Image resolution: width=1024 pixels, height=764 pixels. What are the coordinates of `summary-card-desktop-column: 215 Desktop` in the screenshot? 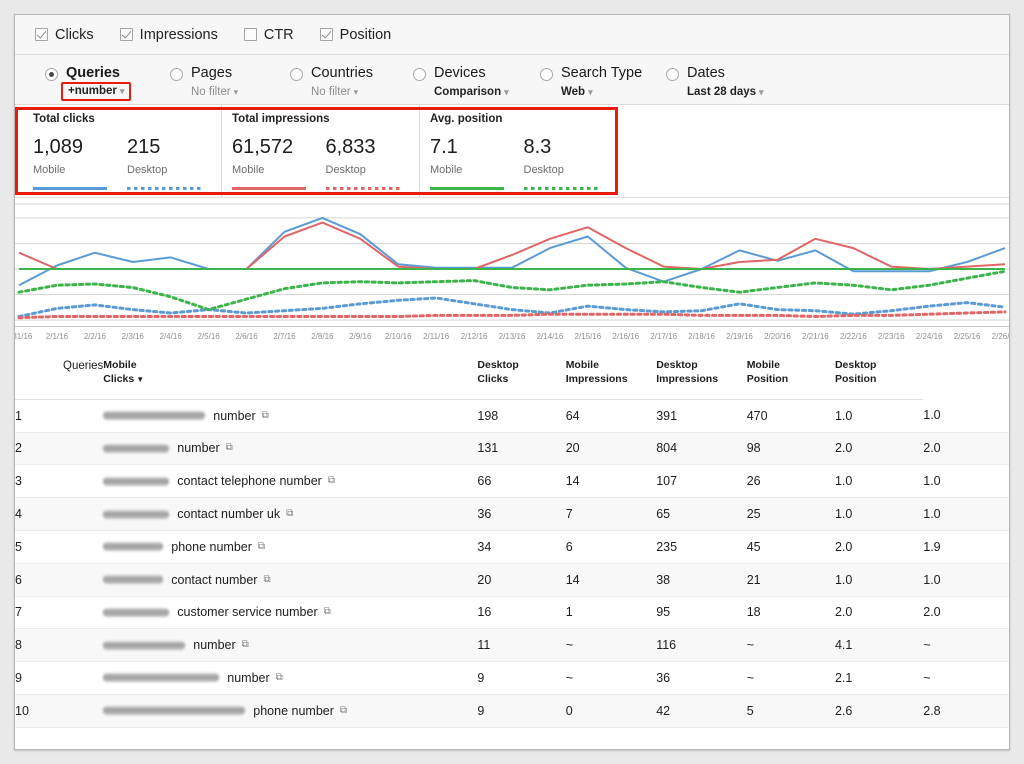 It's located at (174, 163).